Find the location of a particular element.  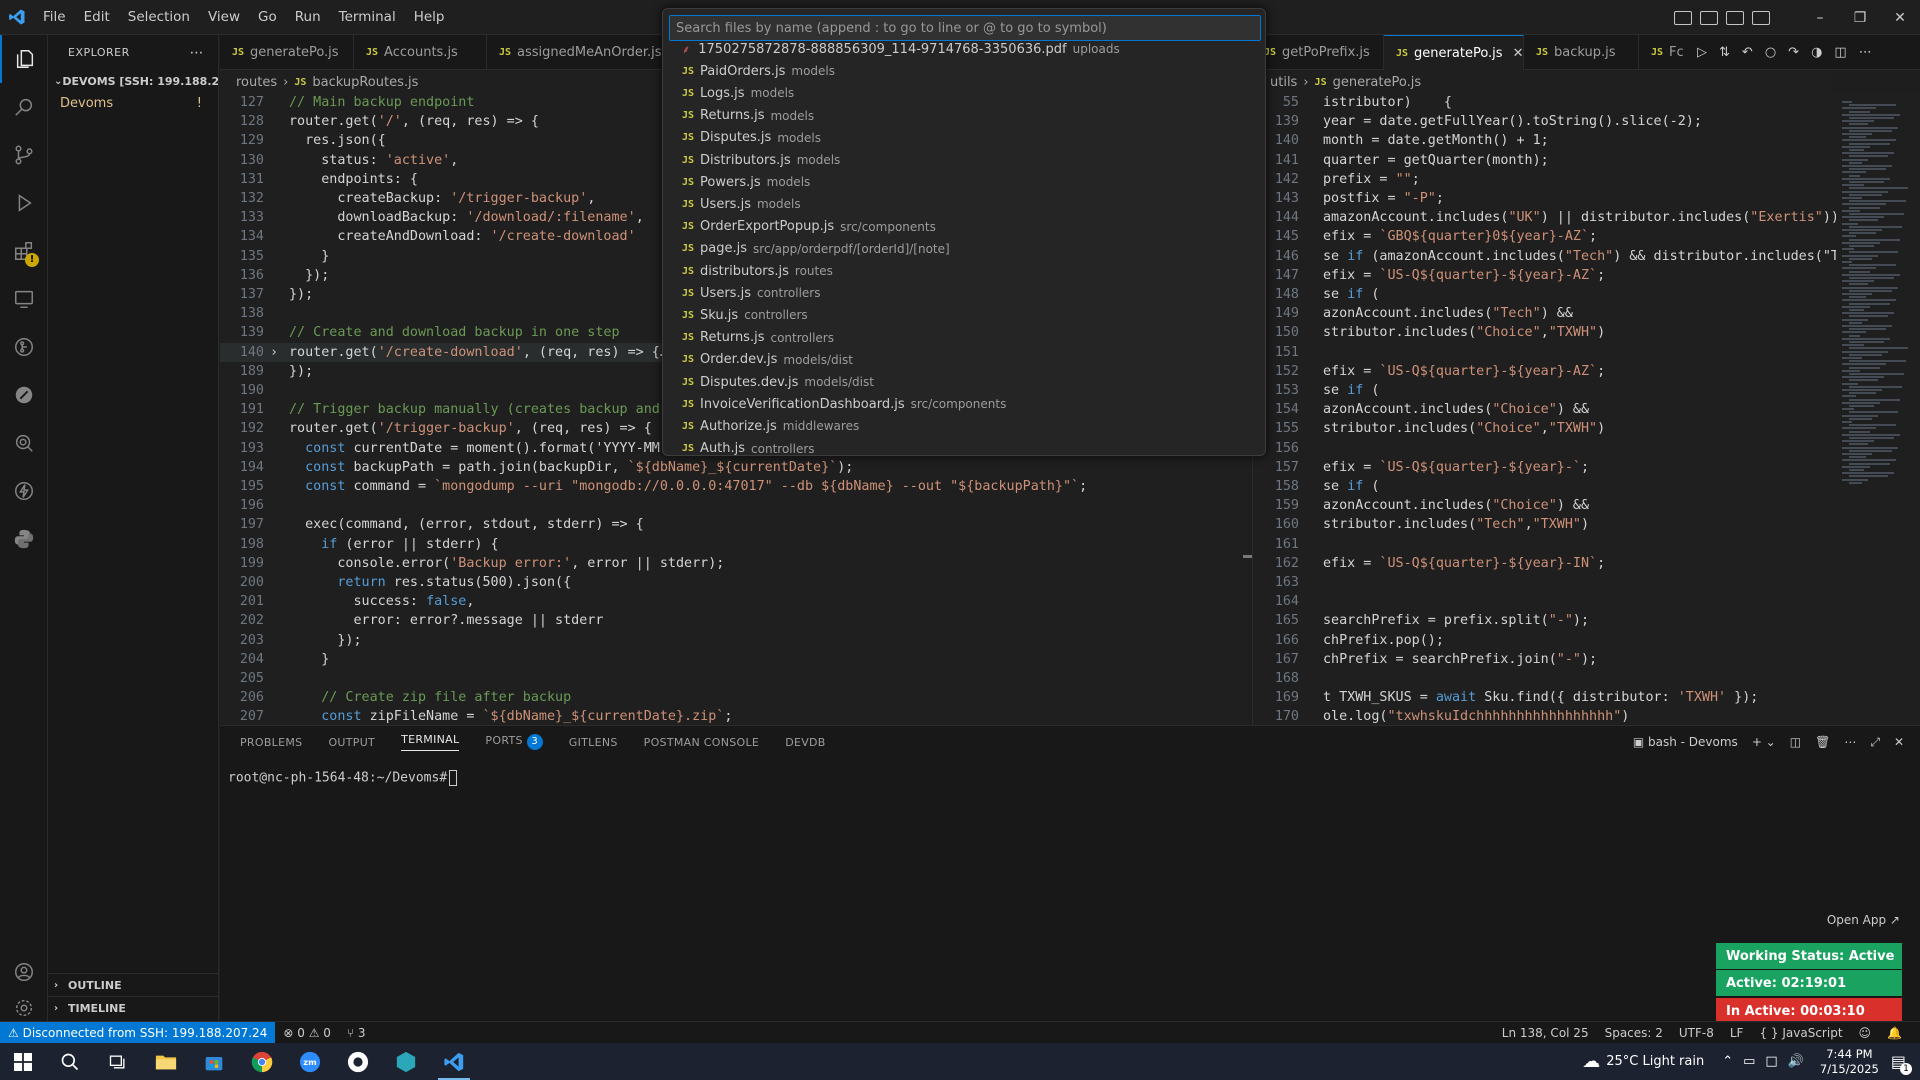

tab-fc: JS Fc is located at coordinates (1664, 52).